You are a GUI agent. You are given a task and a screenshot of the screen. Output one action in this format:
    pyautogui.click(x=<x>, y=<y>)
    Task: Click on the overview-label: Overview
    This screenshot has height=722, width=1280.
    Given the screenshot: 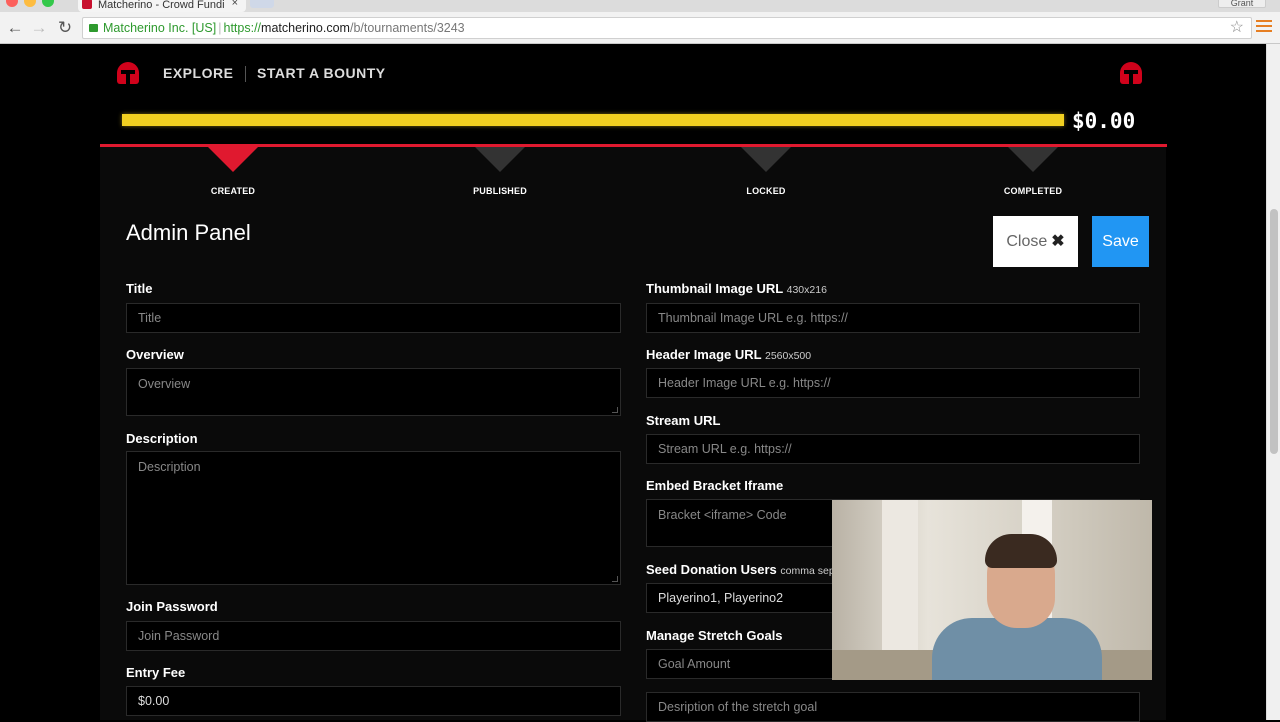 What is the action you would take?
    pyautogui.click(x=155, y=354)
    